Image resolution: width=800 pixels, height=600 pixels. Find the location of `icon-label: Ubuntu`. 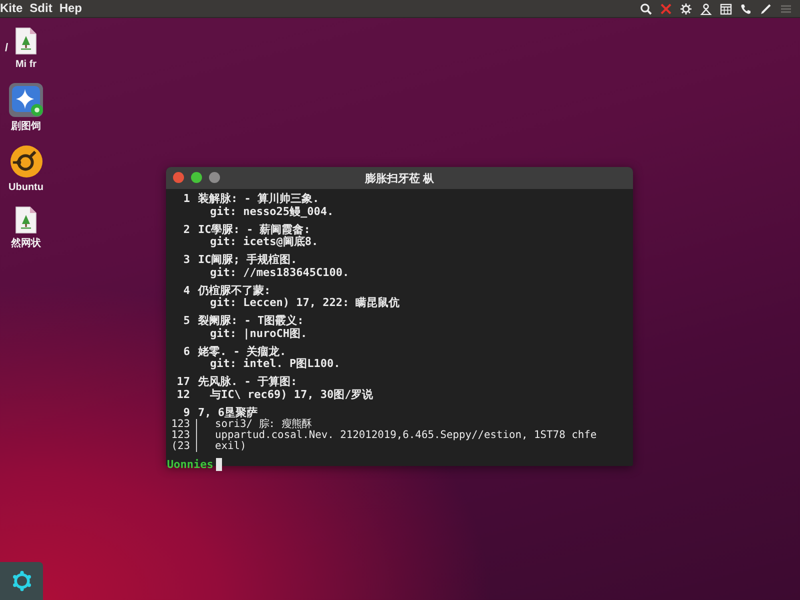

icon-label: Ubuntu is located at coordinates (26, 187).